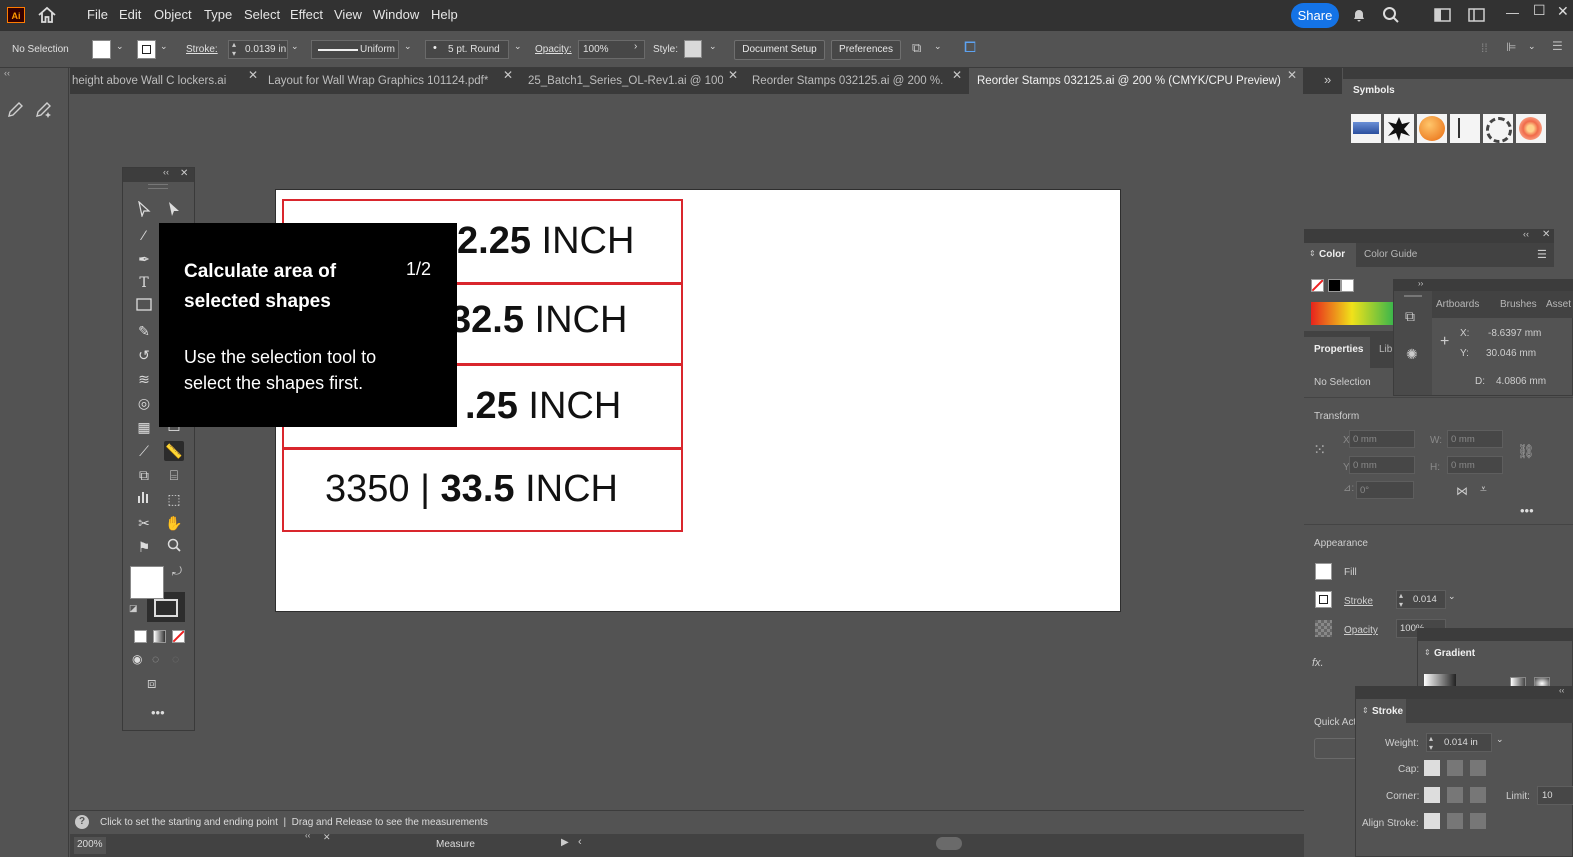 This screenshot has height=857, width=1573. What do you see at coordinates (174, 475) in the screenshot?
I see `symbol-sprayer-icon: ⌸` at bounding box center [174, 475].